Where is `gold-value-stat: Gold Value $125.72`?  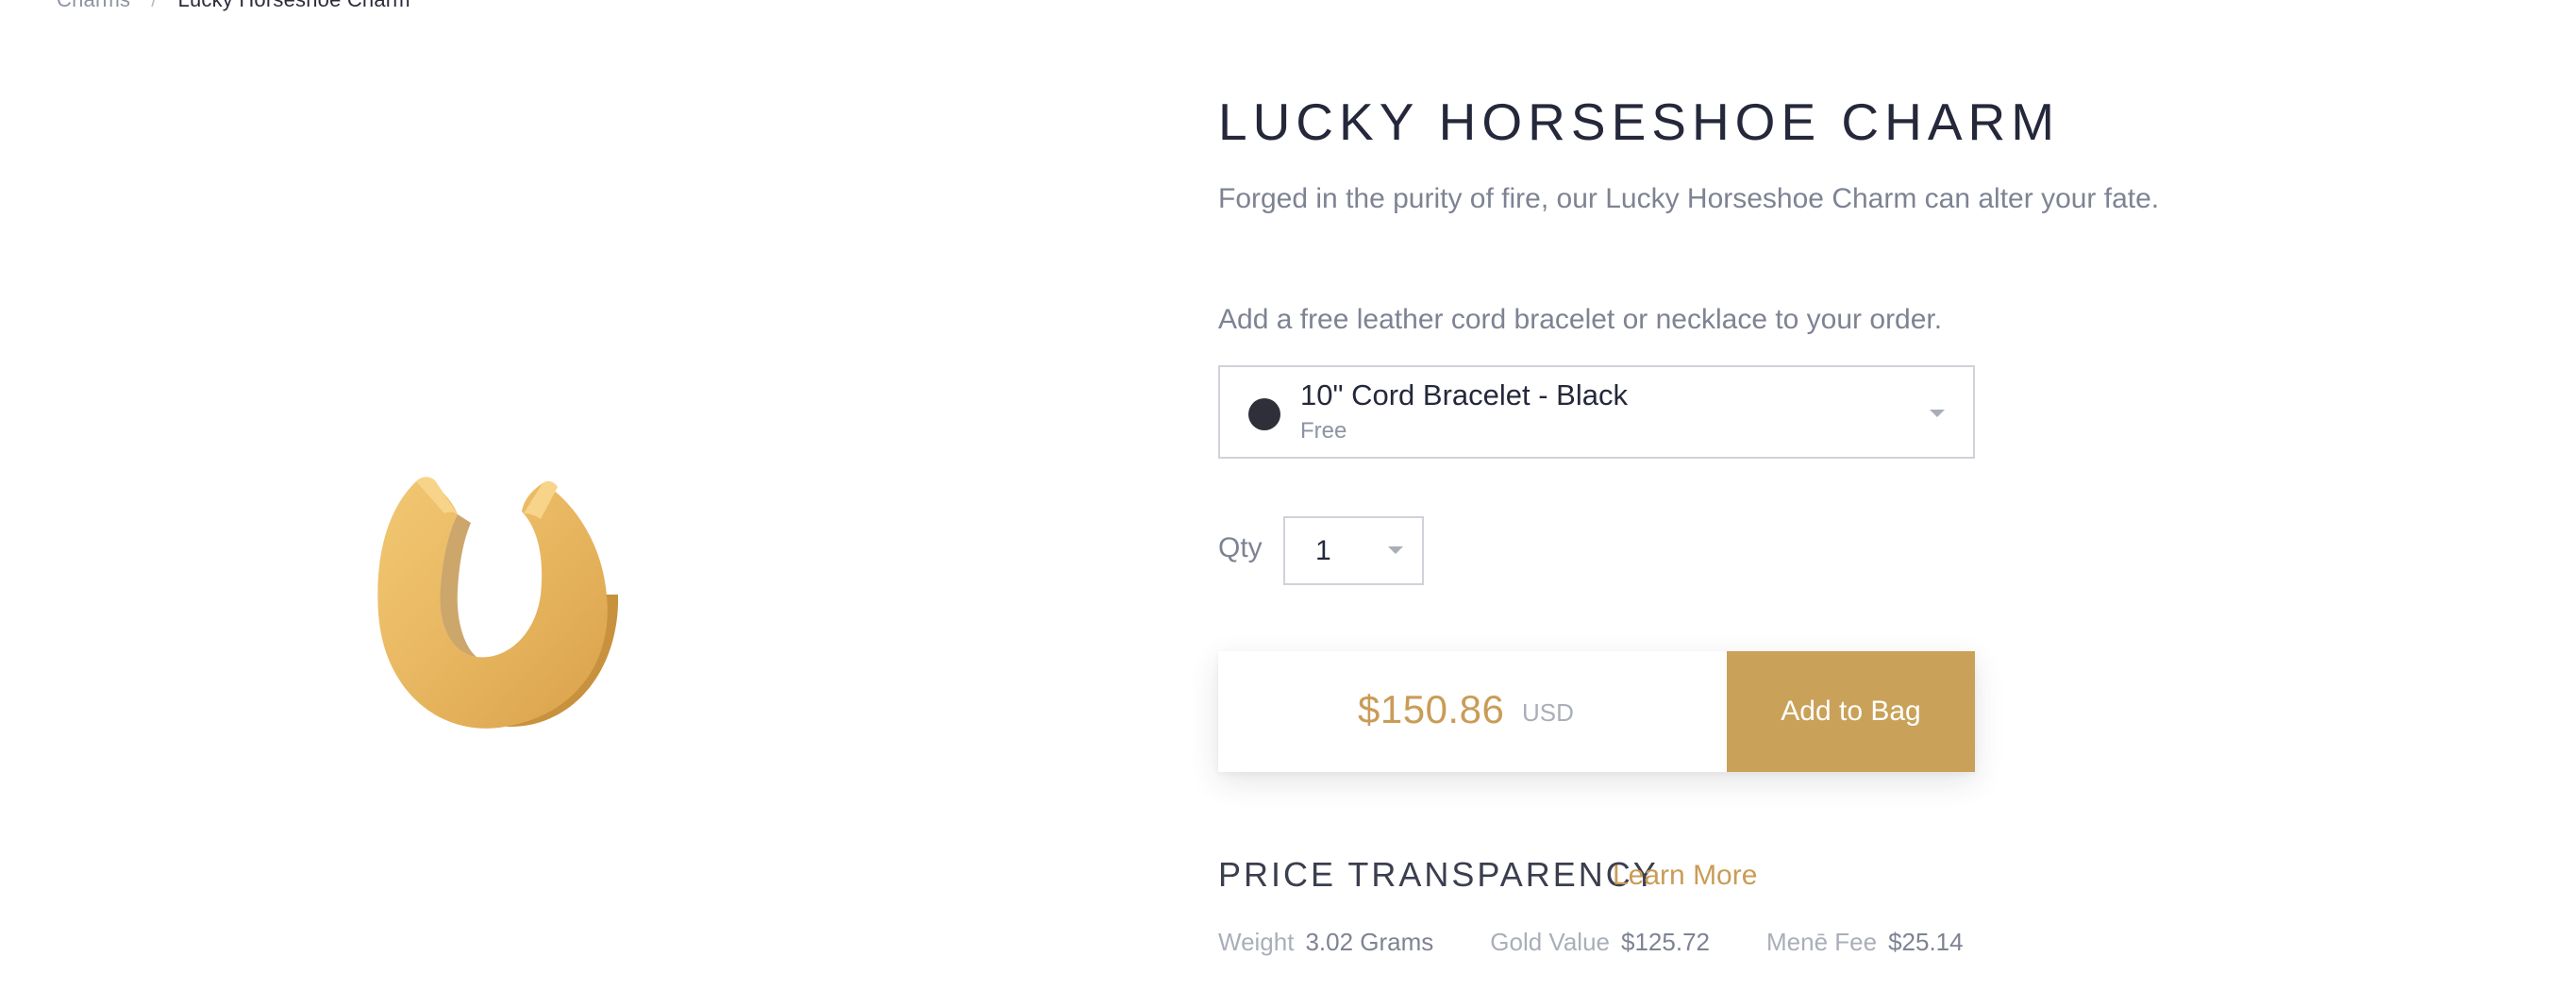
gold-value-stat: Gold Value $125.72 is located at coordinates (1600, 942).